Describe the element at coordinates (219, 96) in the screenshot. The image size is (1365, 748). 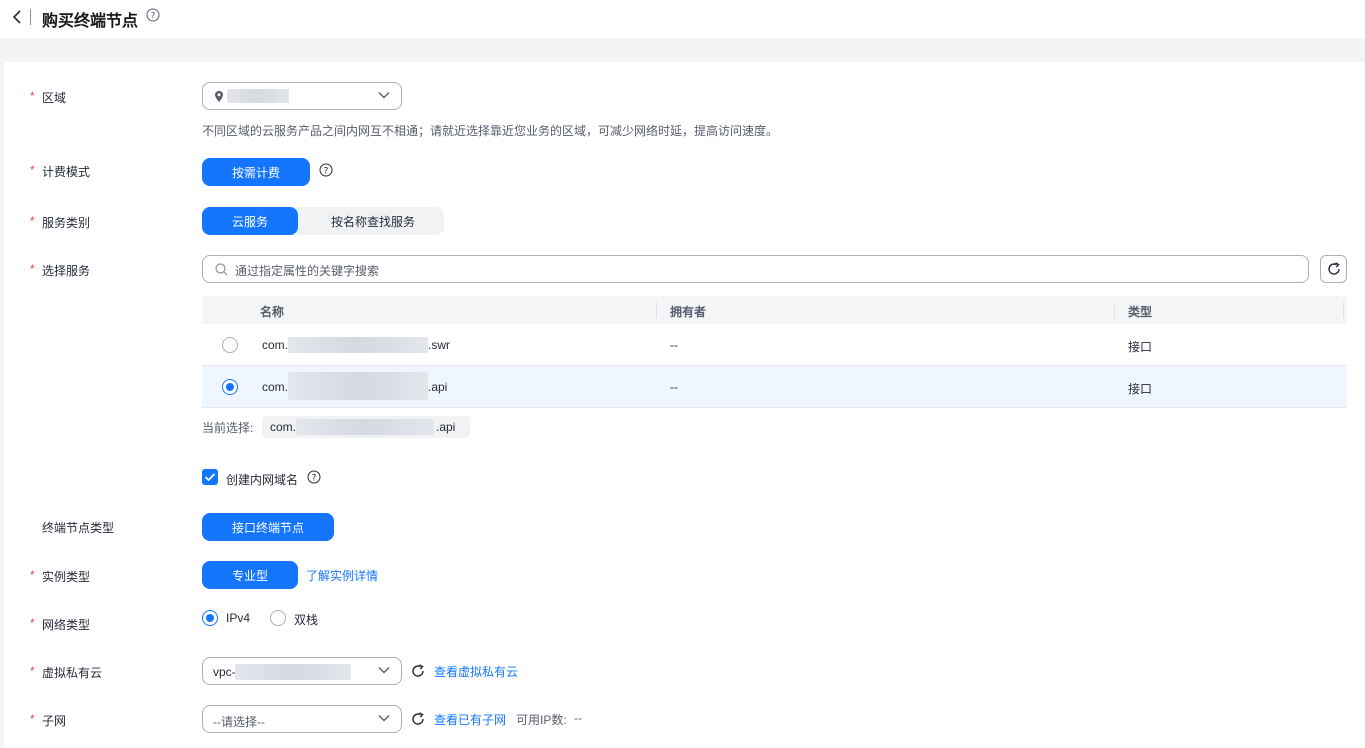
I see `location-pin-icon` at that location.